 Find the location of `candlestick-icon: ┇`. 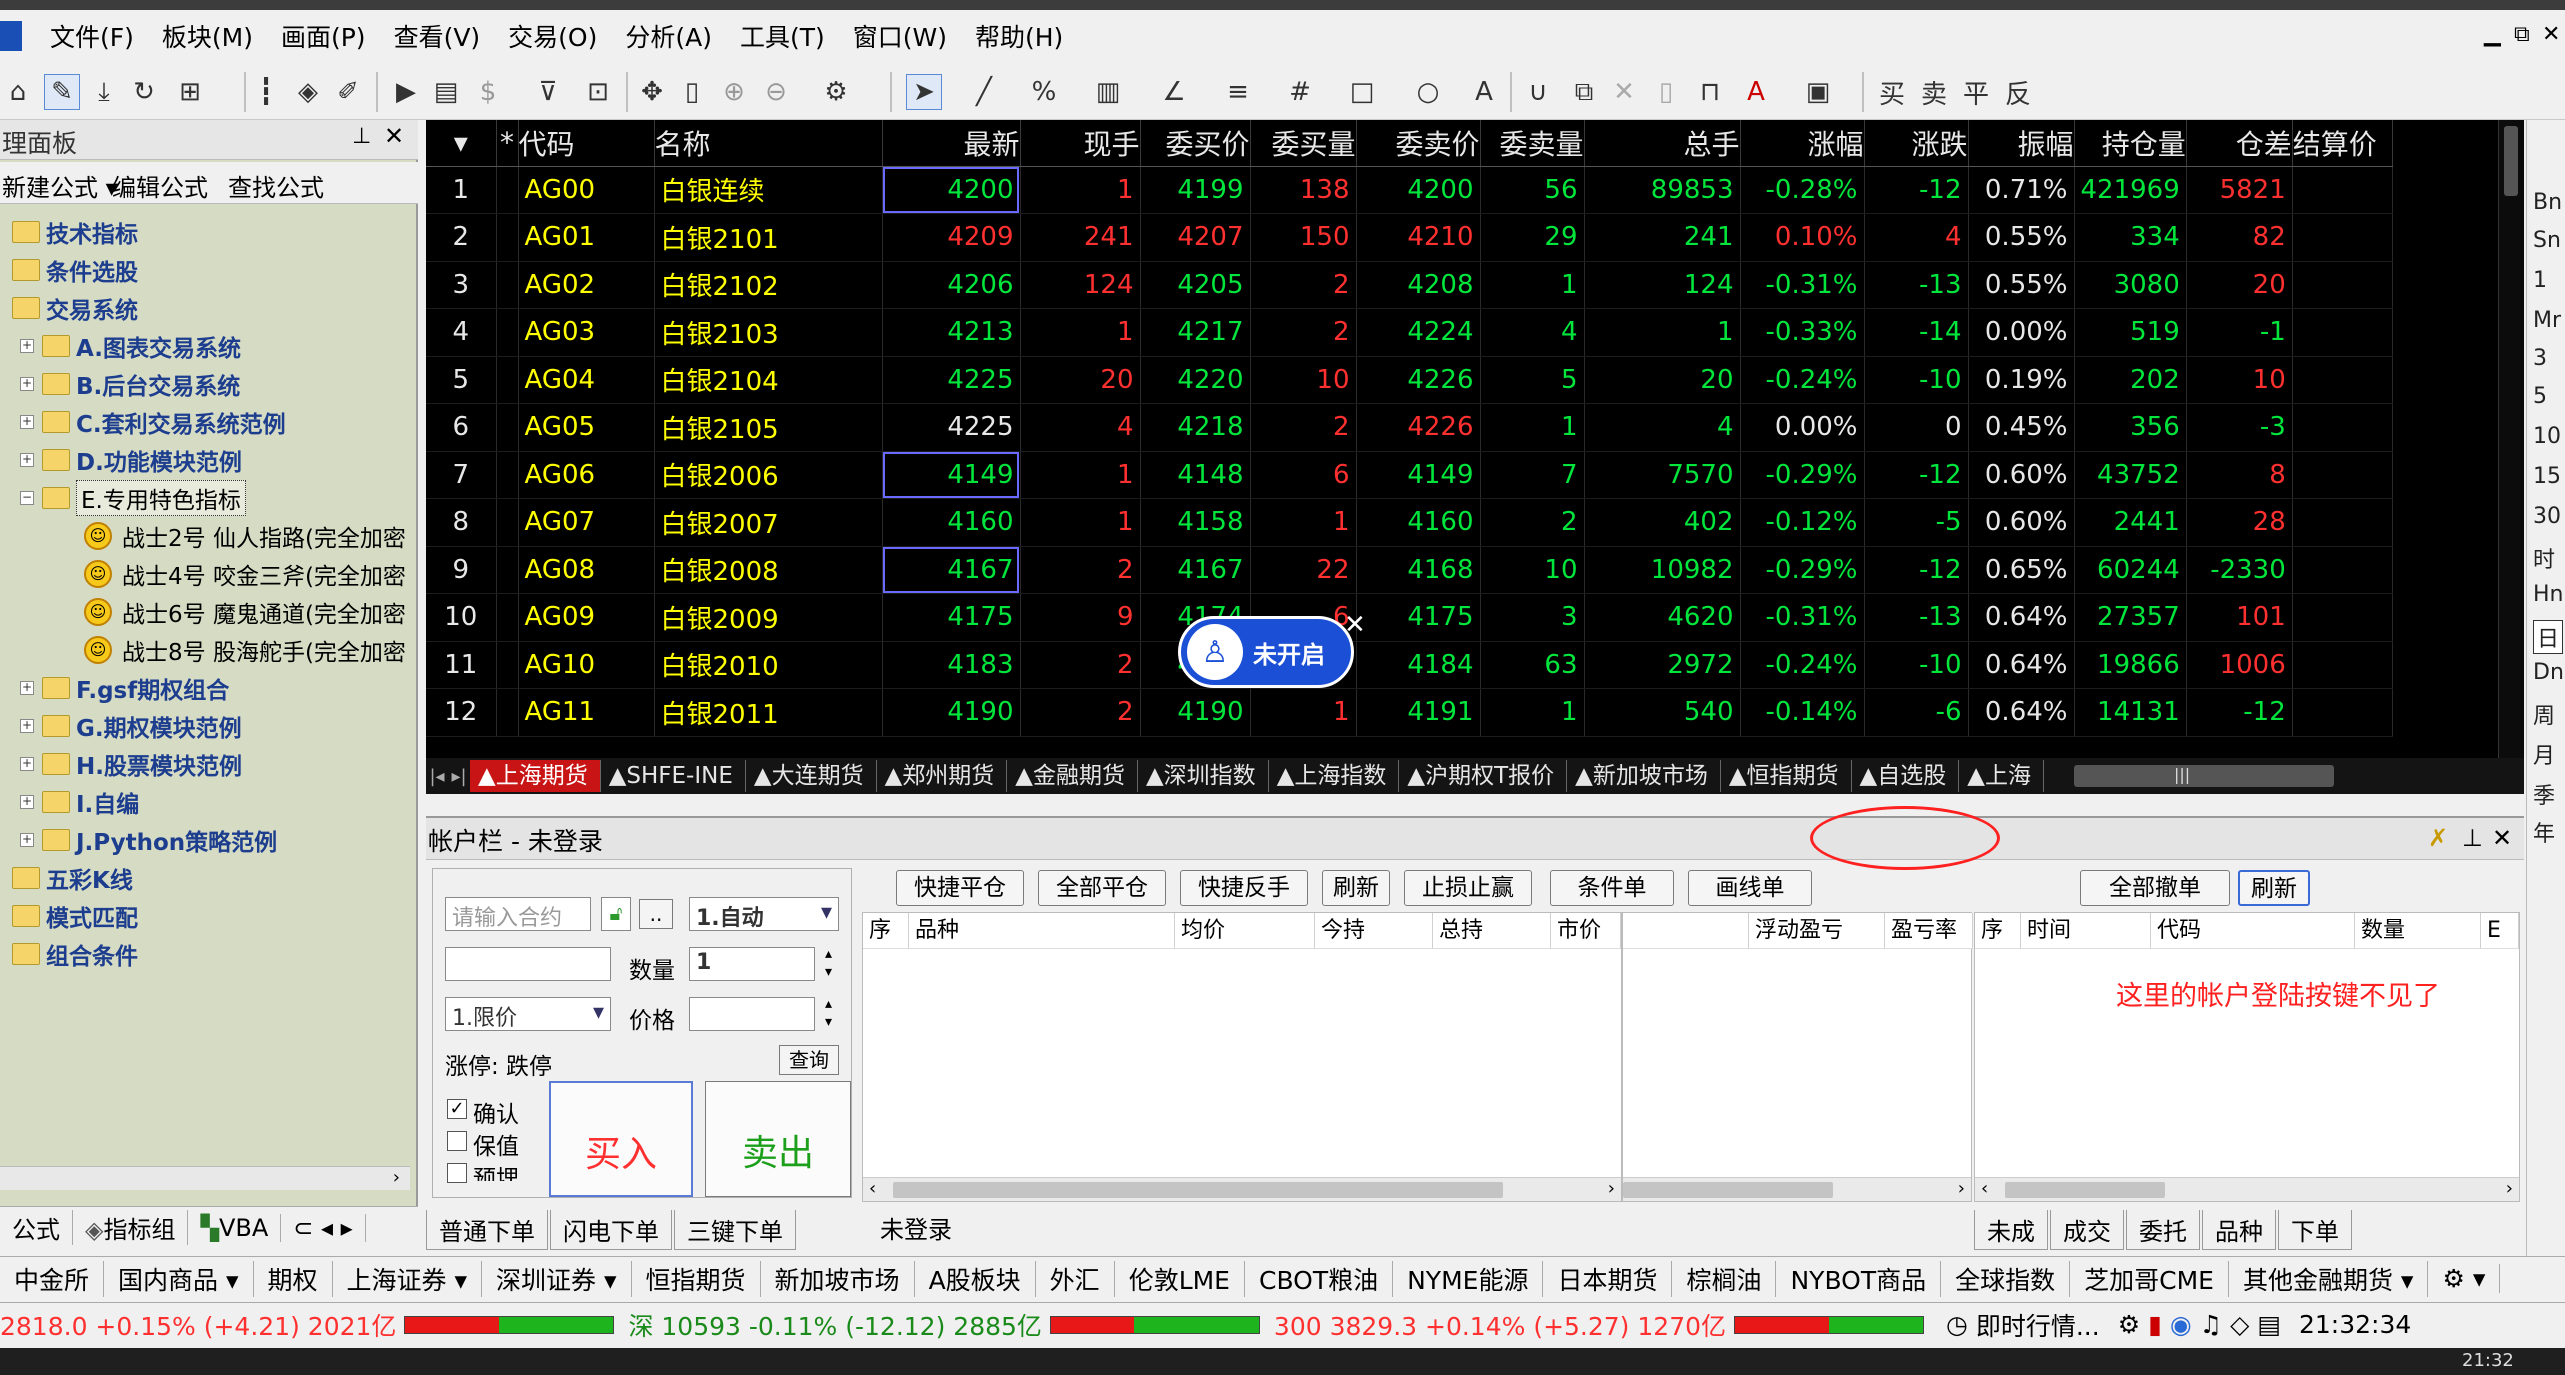

candlestick-icon: ┇ is located at coordinates (266, 92).